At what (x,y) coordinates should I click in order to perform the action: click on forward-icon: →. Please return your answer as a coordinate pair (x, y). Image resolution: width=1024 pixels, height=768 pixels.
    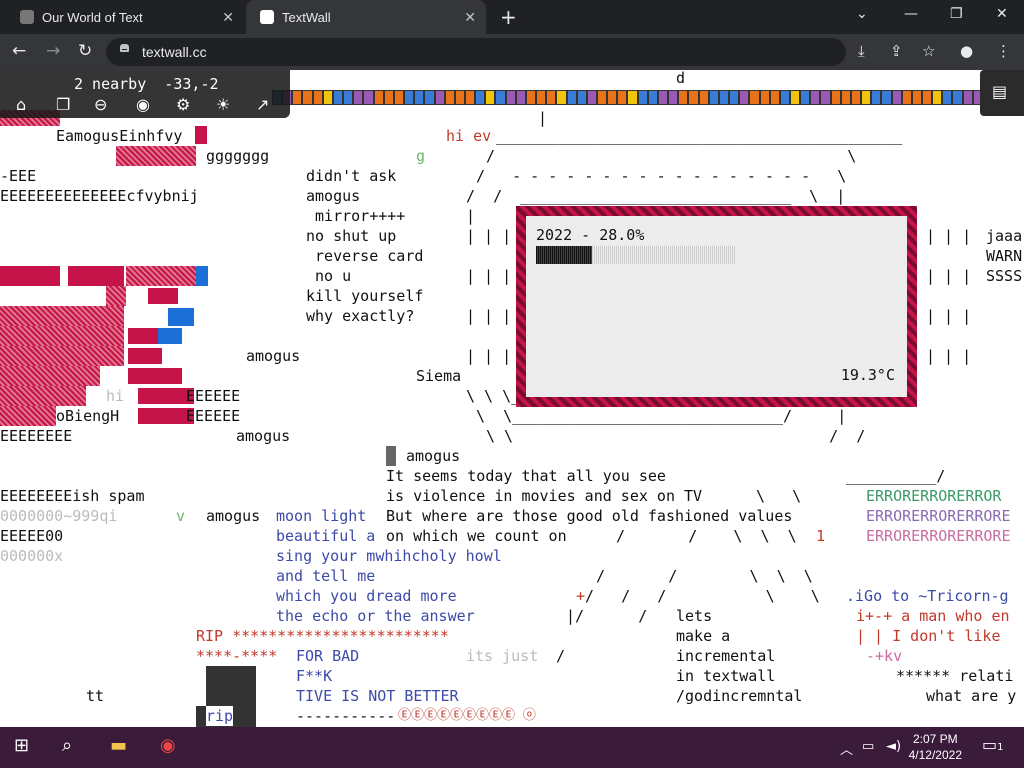
    Looking at the image, I should click on (53, 51).